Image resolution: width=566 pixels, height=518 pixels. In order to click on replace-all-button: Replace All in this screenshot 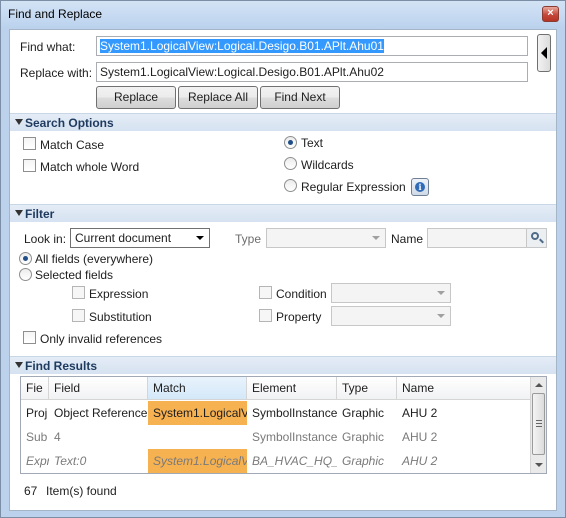, I will do `click(218, 97)`.